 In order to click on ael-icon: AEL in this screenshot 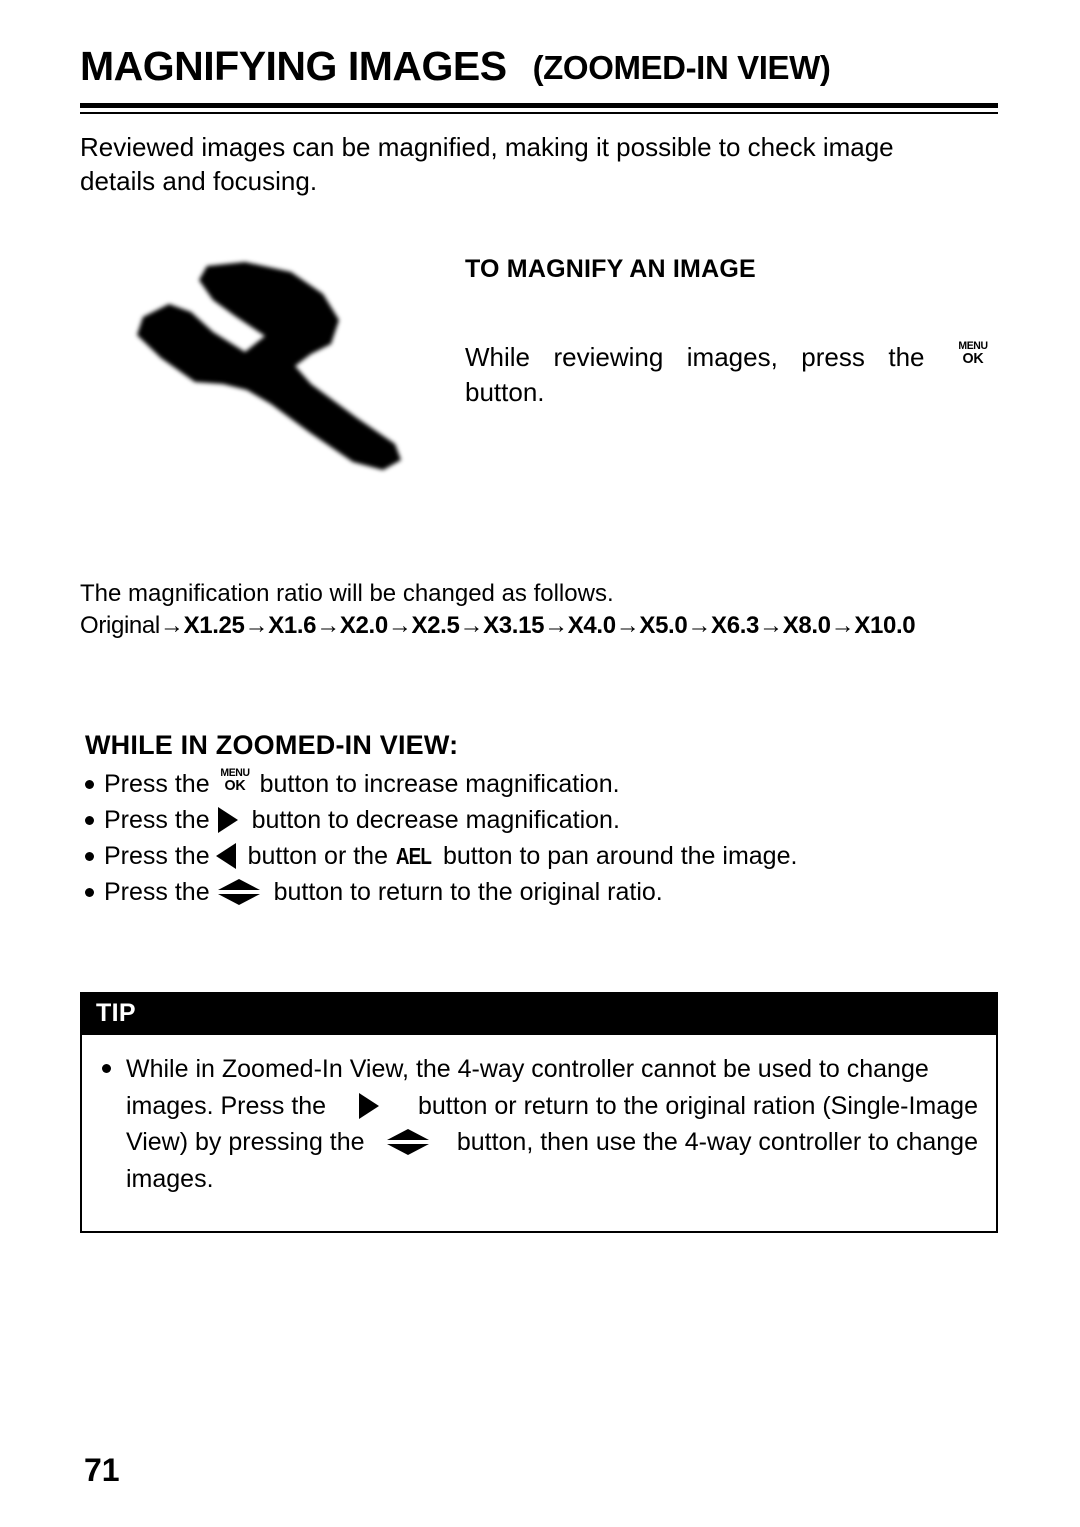, I will do `click(413, 855)`.